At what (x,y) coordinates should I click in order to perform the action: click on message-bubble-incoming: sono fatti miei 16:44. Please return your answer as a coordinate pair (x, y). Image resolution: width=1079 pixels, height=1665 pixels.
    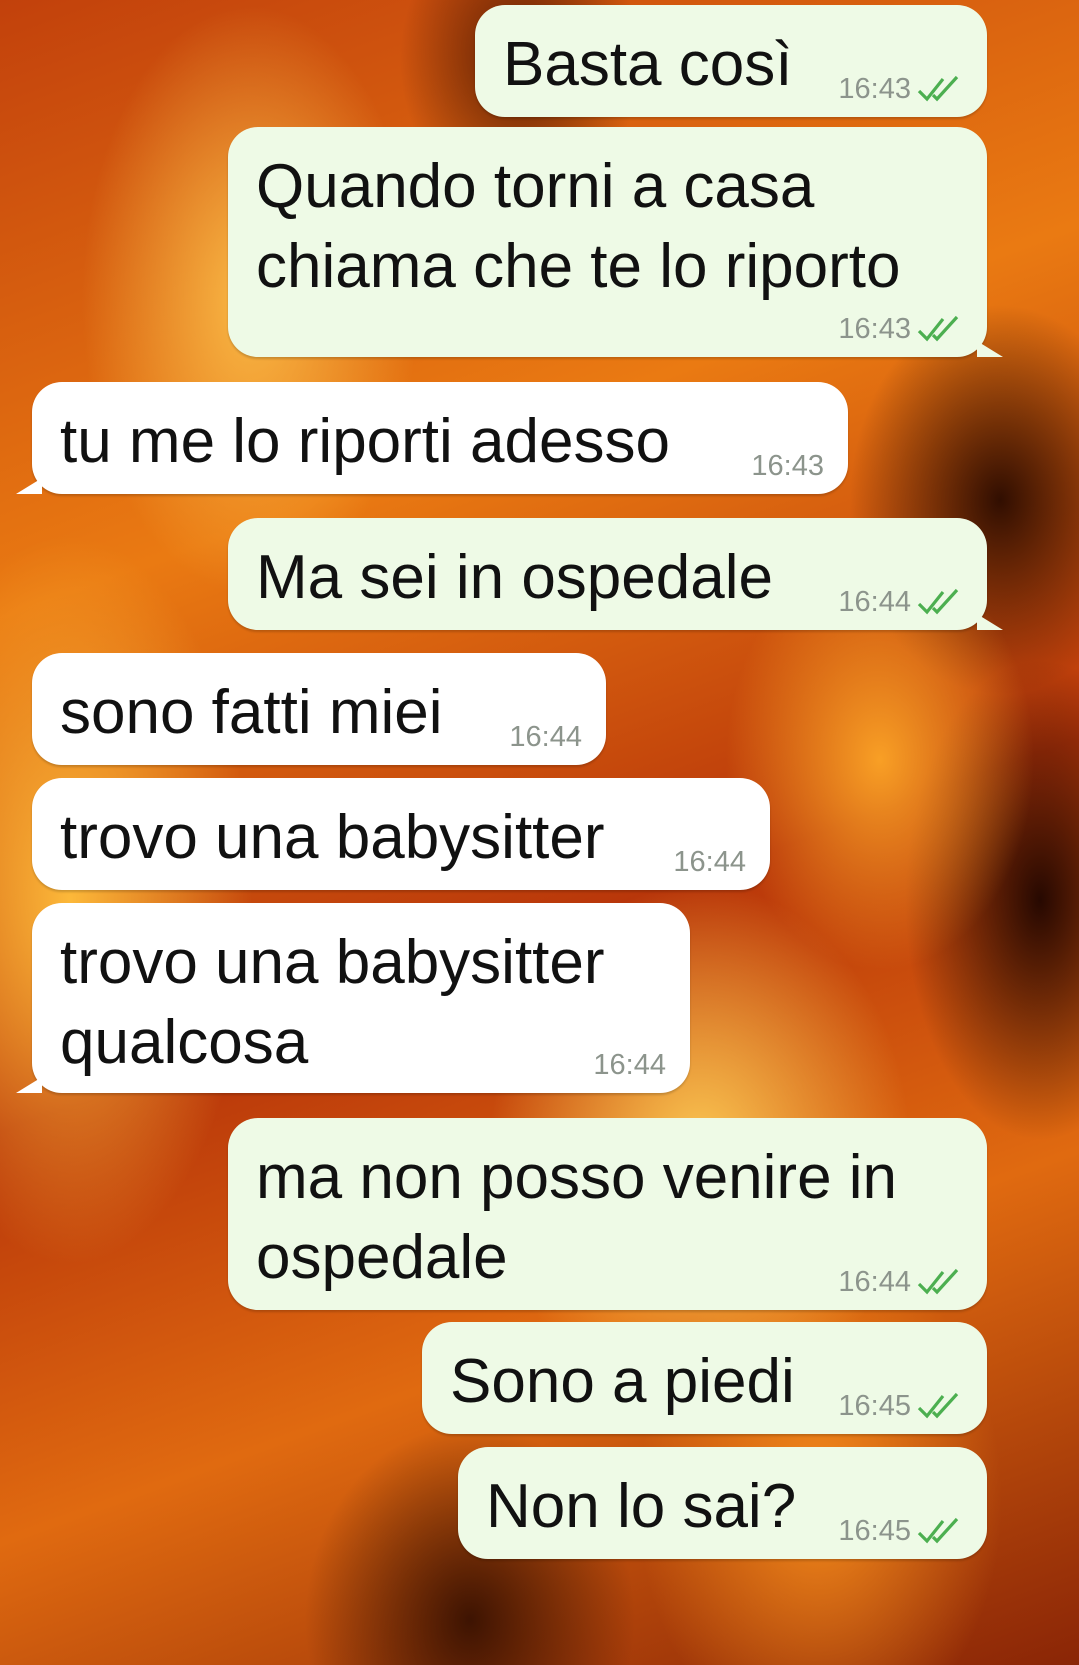
    Looking at the image, I should click on (319, 709).